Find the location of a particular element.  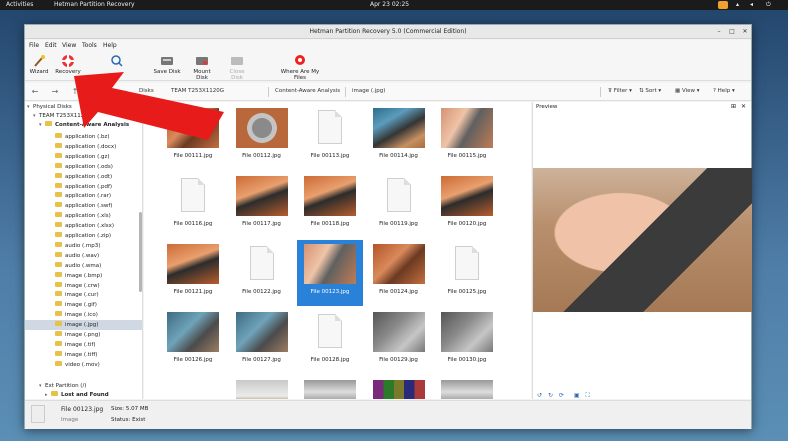

tree-content-aware: ▾ Content-Aware Analysis is located at coordinates (83, 125).